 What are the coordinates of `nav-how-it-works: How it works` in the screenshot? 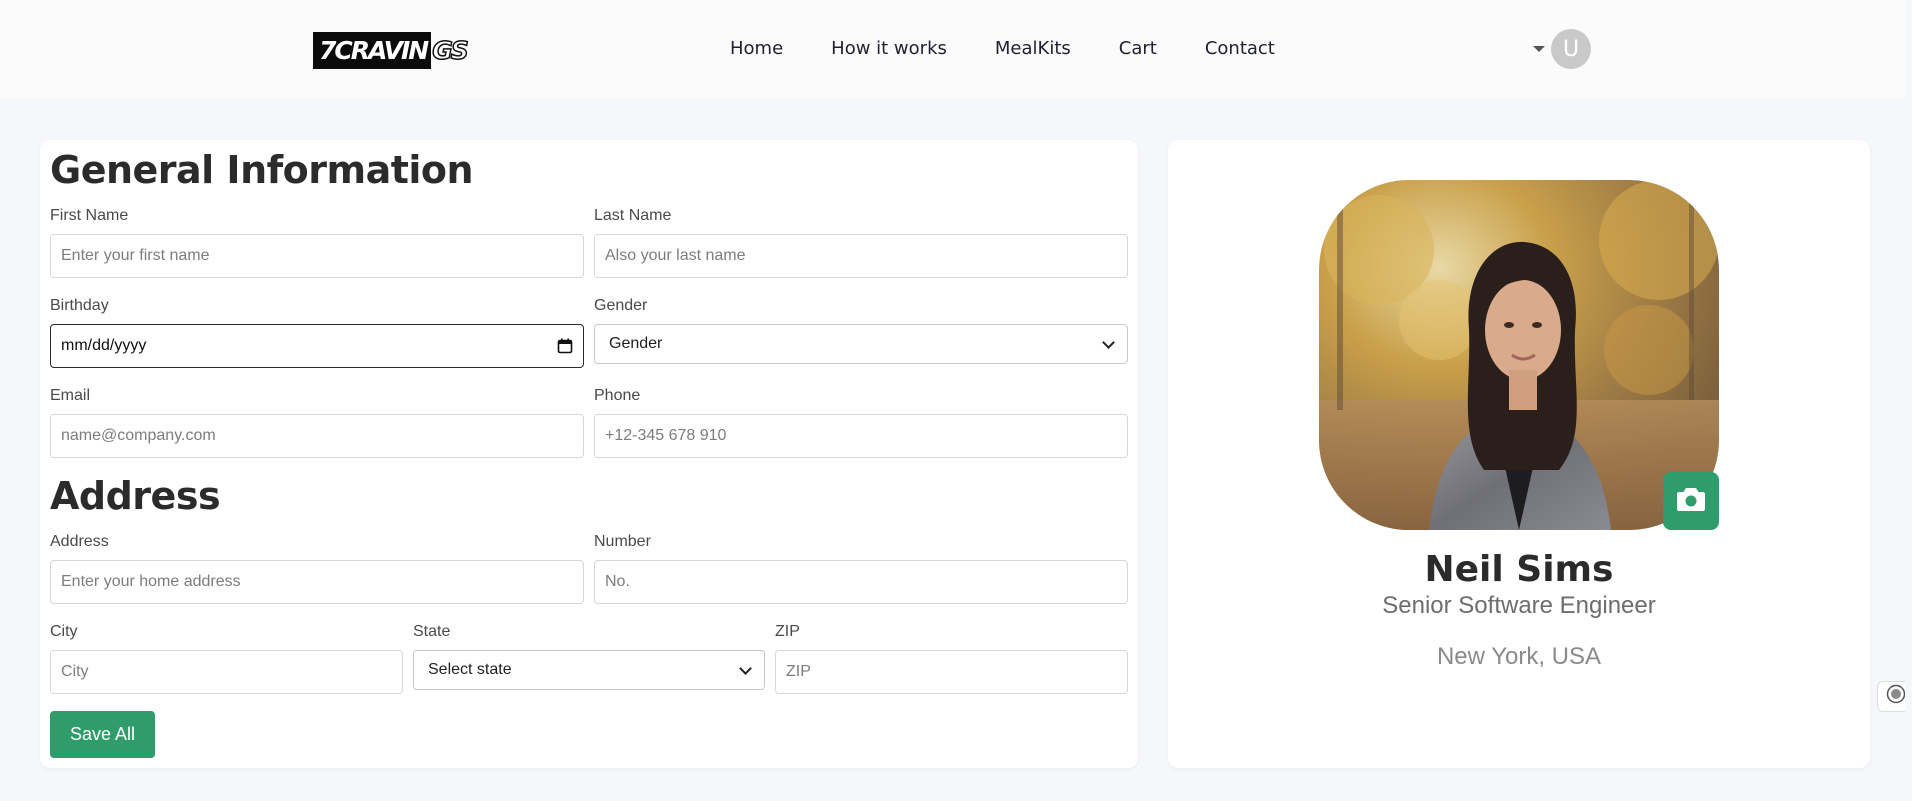 It's located at (889, 49).